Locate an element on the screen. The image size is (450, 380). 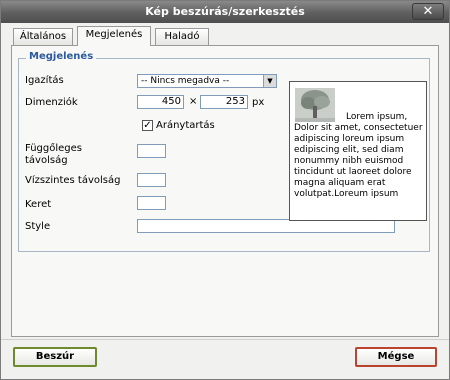
dimensions-label: Dimenziók is located at coordinates (51, 102).